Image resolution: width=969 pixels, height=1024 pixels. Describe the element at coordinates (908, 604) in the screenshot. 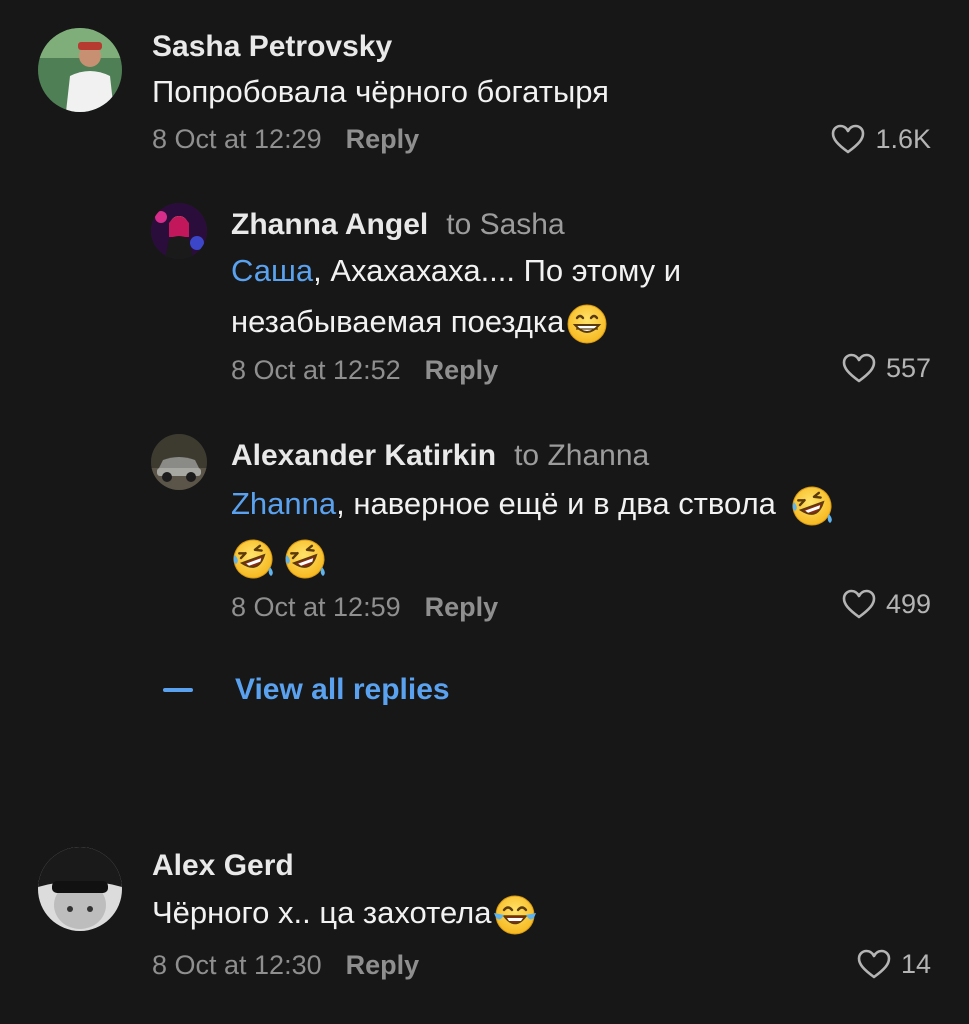

I see `like-count: 499` at that location.